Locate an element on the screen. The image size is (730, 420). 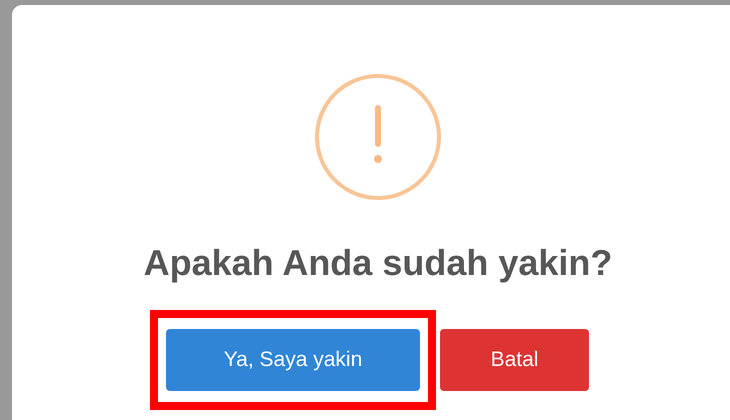
warning-icon is located at coordinates (378, 137).